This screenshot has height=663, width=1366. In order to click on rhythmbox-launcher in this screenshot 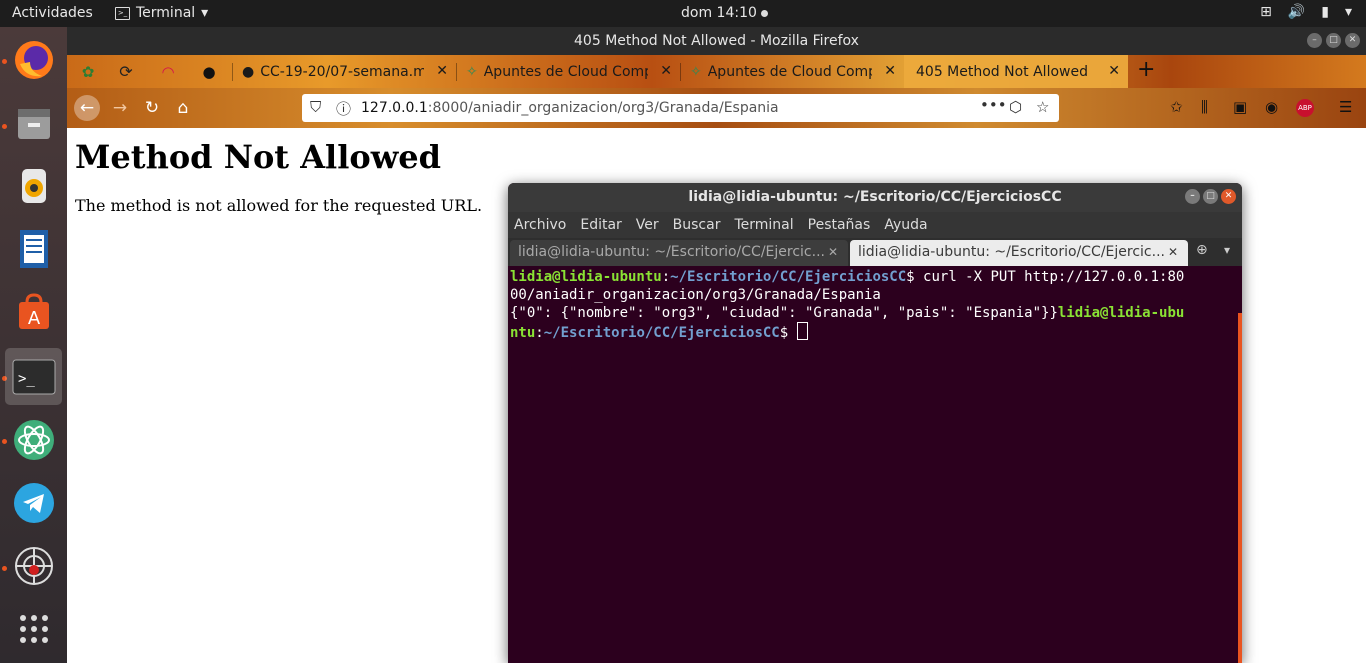, I will do `click(33, 185)`.